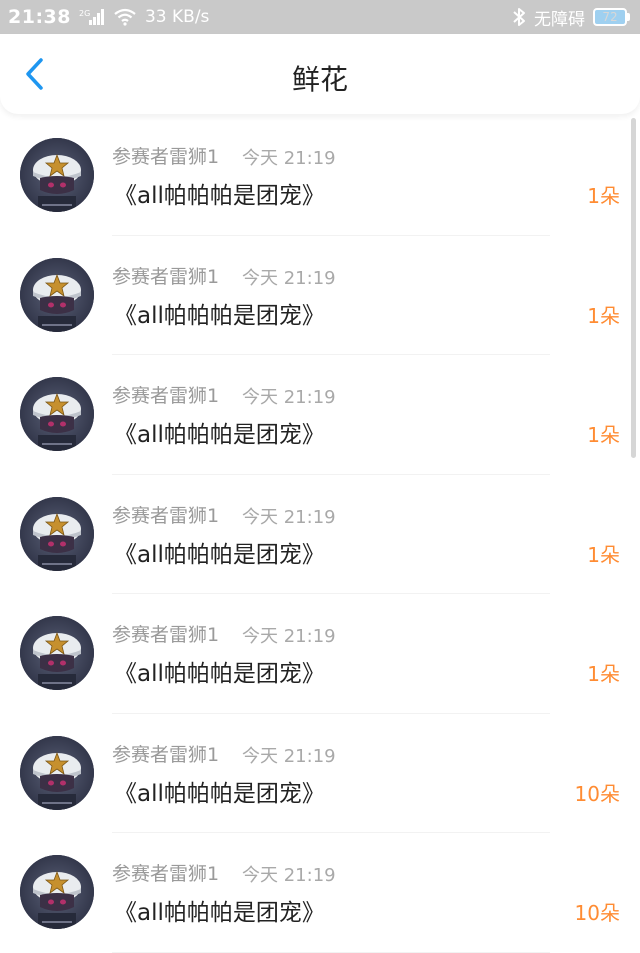  I want to click on battery-icon: 72, so click(611, 17).